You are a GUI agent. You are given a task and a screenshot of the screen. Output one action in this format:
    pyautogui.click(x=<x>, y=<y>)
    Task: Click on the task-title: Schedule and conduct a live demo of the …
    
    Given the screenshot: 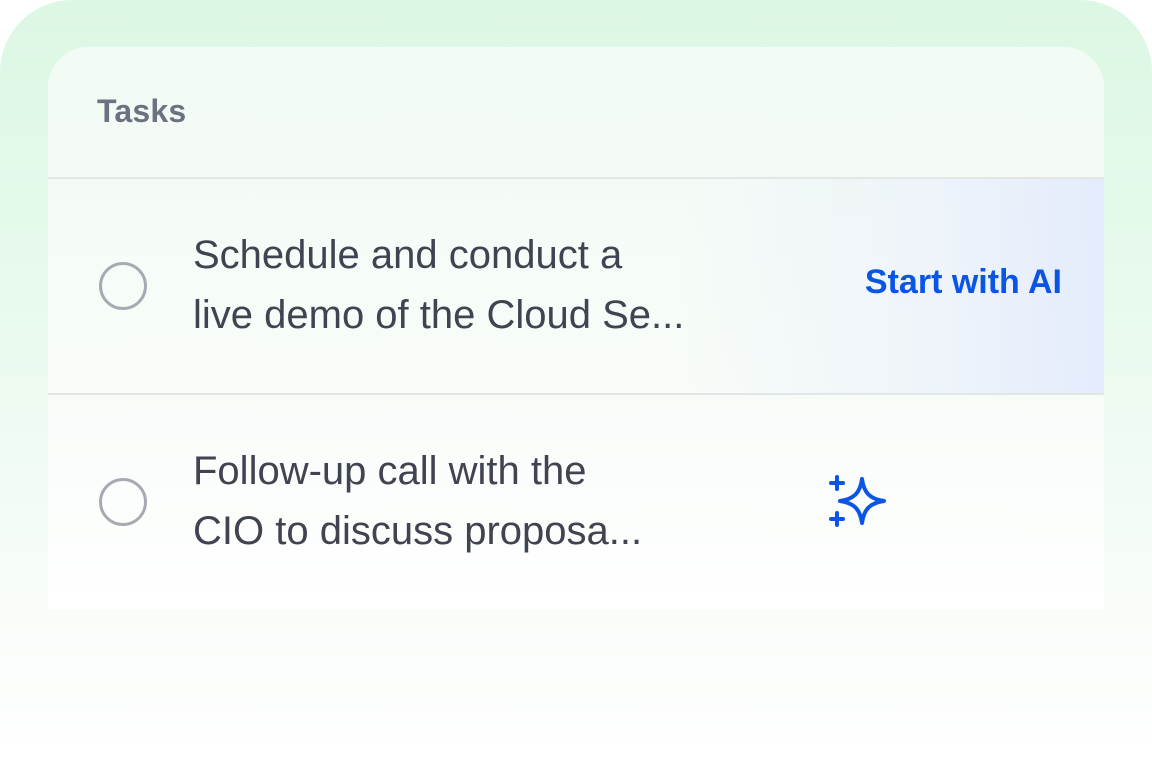 What is the action you would take?
    pyautogui.click(x=473, y=285)
    